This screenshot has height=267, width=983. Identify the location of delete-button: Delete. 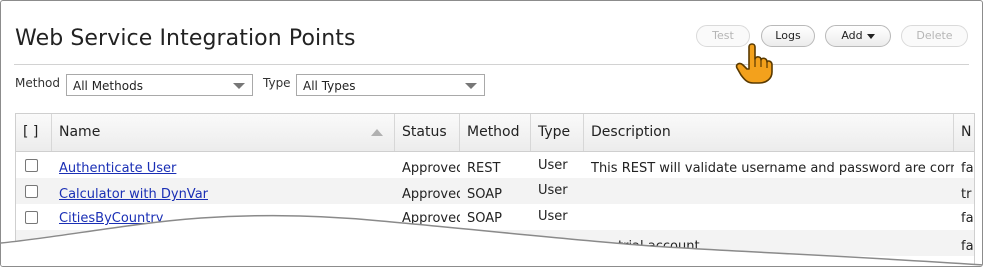
(934, 36).